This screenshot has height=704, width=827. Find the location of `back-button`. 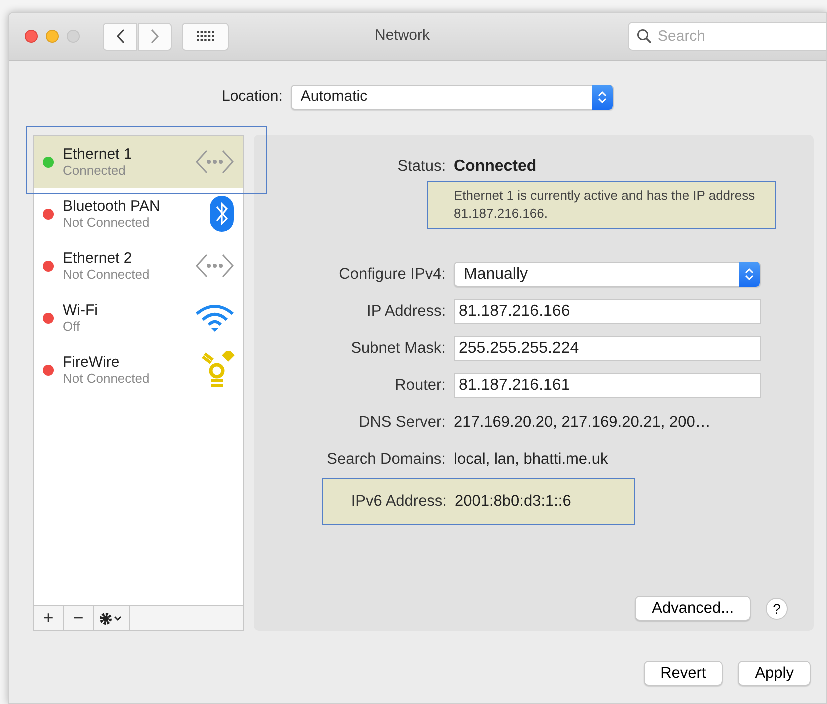

back-button is located at coordinates (120, 36).